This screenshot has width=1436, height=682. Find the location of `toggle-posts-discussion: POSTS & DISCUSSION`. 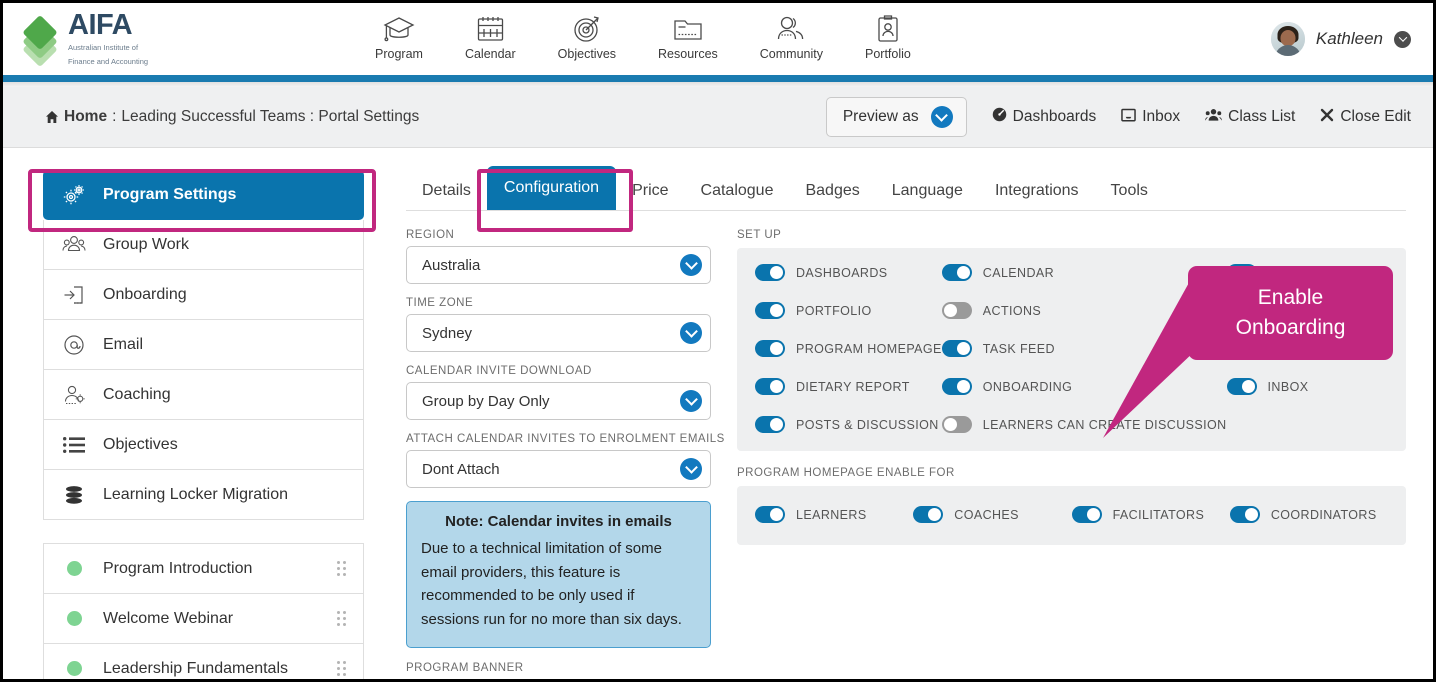

toggle-posts-discussion: POSTS & DISCUSSION is located at coordinates (848, 424).